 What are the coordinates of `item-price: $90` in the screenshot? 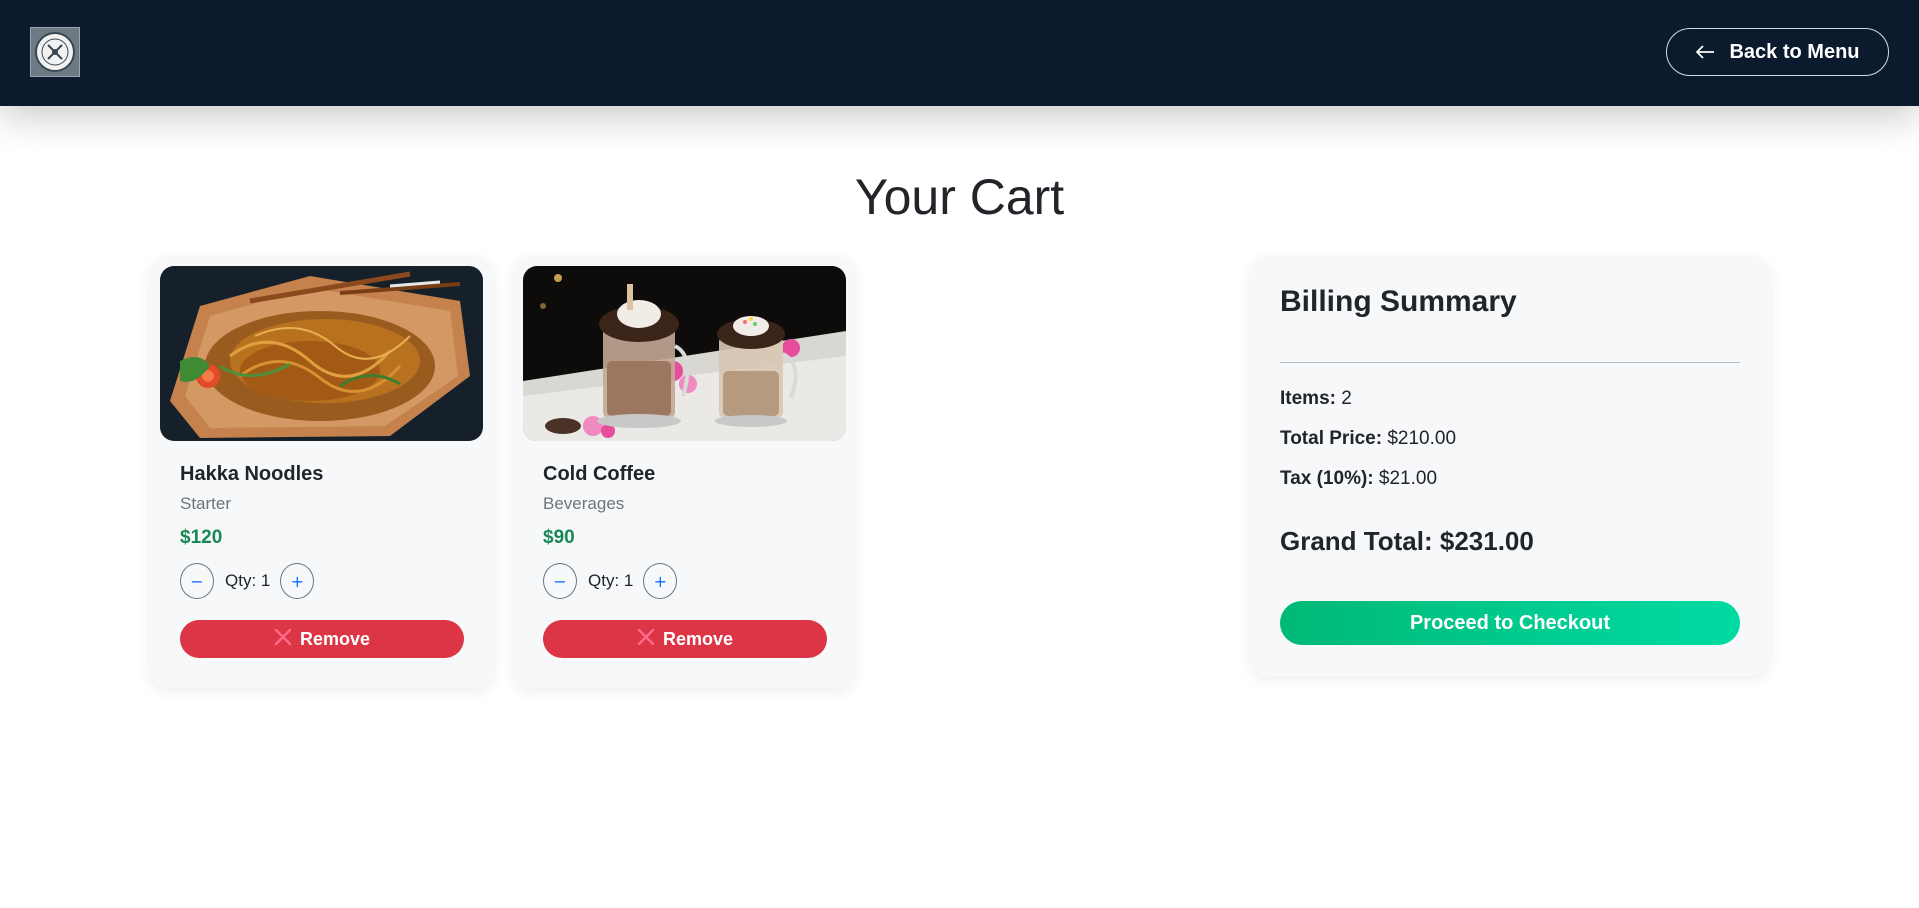 It's located at (559, 537).